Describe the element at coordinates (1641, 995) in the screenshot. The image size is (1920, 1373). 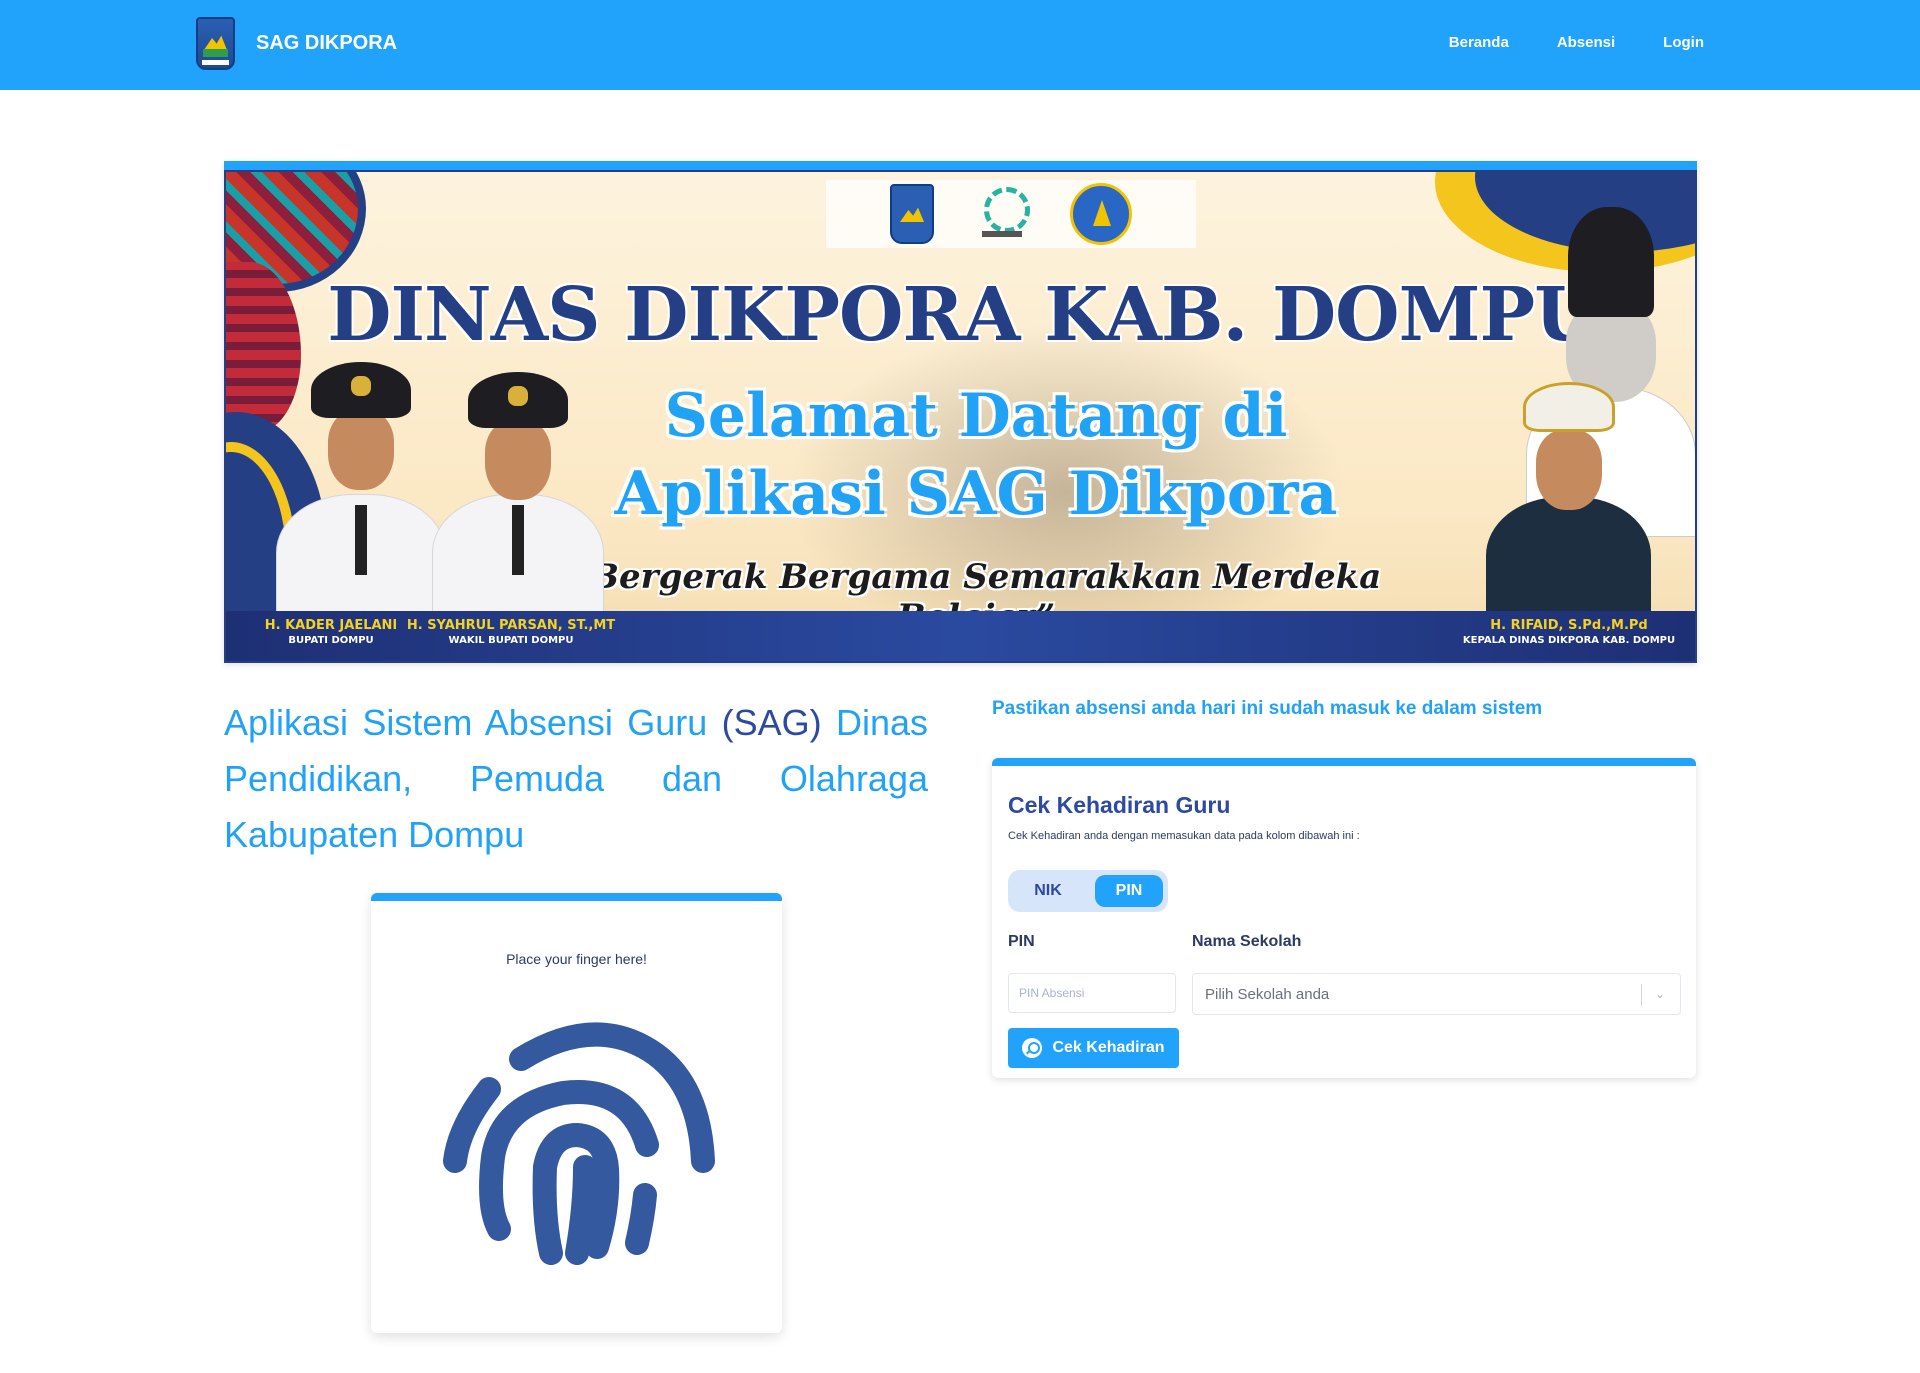
I see `select-separator` at that location.